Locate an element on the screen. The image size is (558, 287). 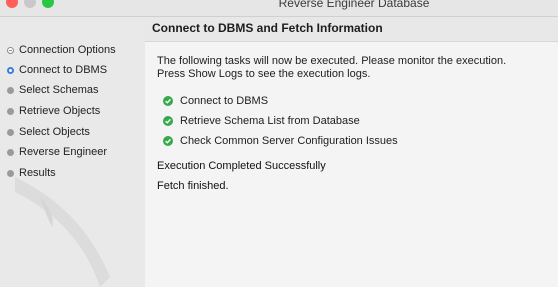
step-connection-options: Connection Options is located at coordinates (61, 50).